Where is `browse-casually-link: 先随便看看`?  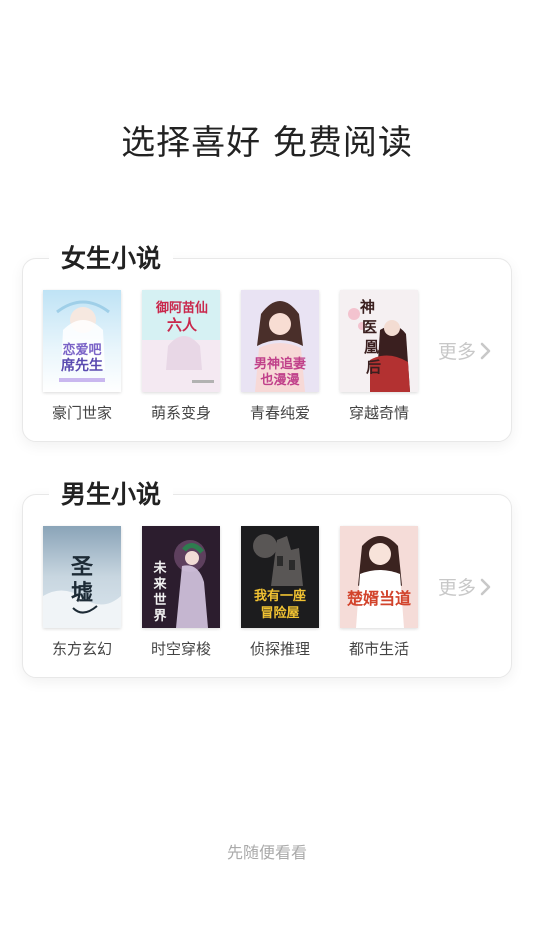 browse-casually-link: 先随便看看 is located at coordinates (267, 853).